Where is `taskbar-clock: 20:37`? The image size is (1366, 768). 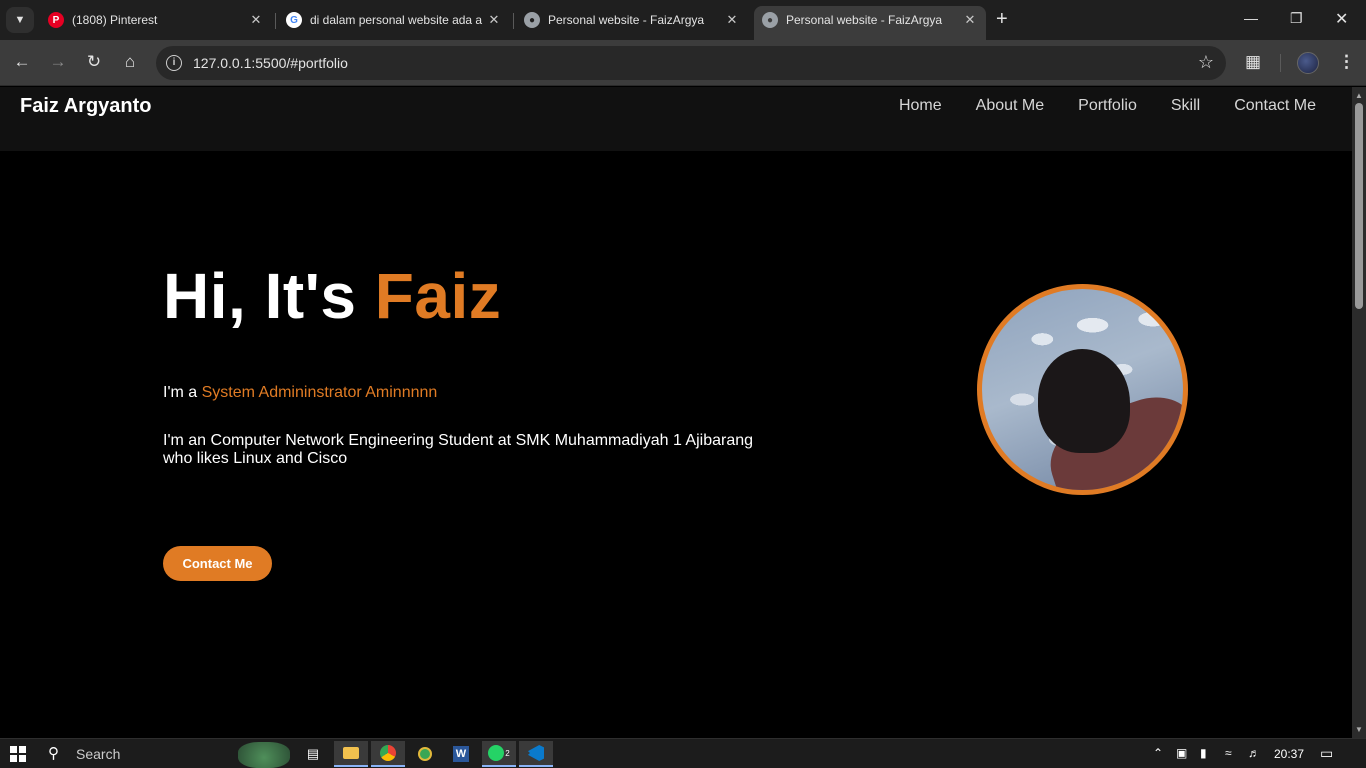
taskbar-clock: 20:37 is located at coordinates (1289, 754).